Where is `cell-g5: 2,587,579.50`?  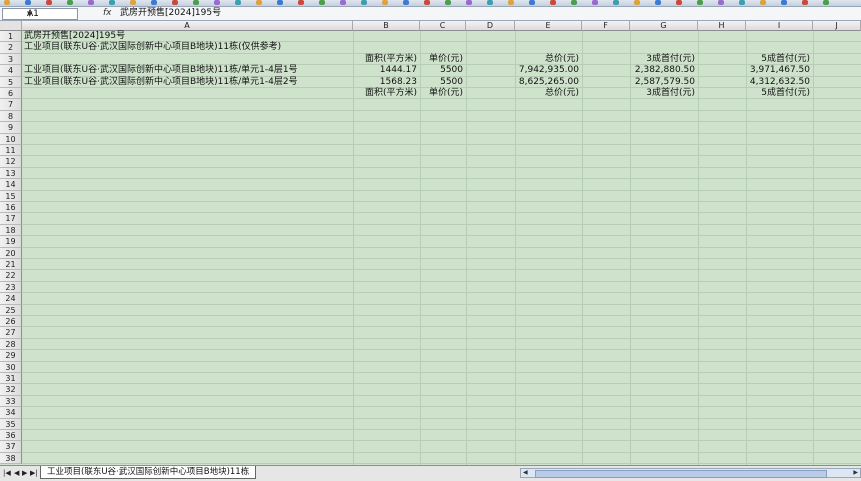 cell-g5: 2,587,579.50 is located at coordinates (662, 82).